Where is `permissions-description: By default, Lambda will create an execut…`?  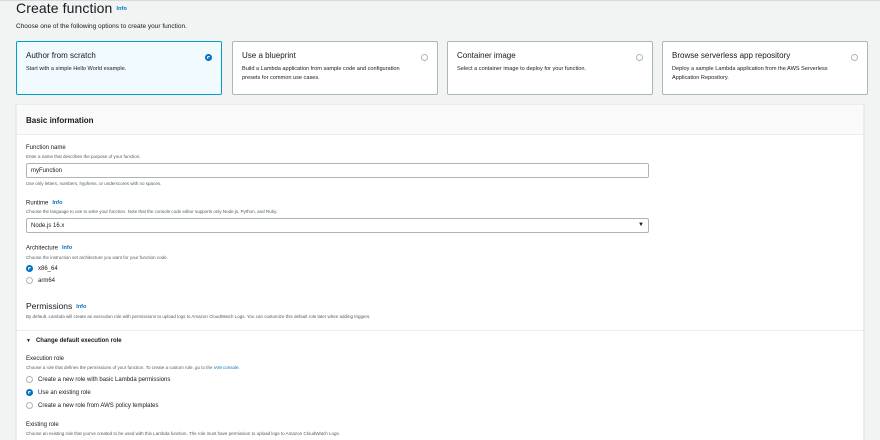 permissions-description: By default, Lambda will create an execut… is located at coordinates (198, 316).